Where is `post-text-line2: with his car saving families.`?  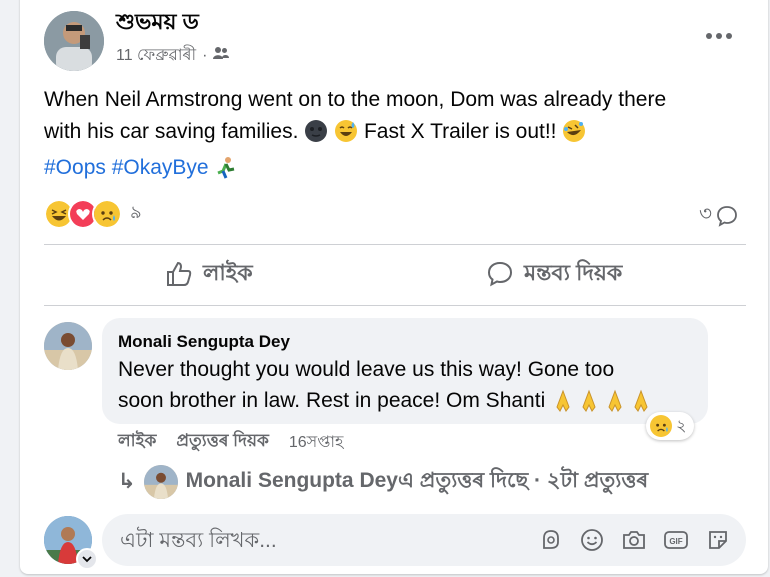 post-text-line2: with his car saving families. is located at coordinates (171, 131).